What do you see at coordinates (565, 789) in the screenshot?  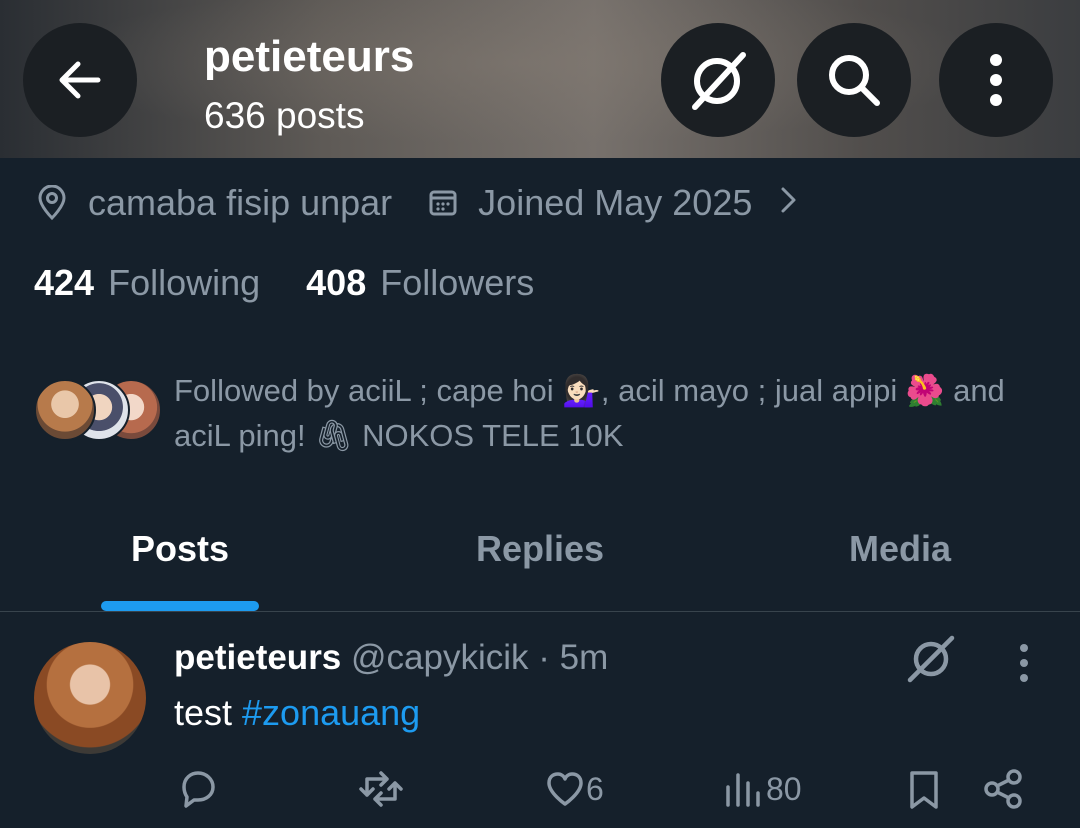 I see `heart-icon` at bounding box center [565, 789].